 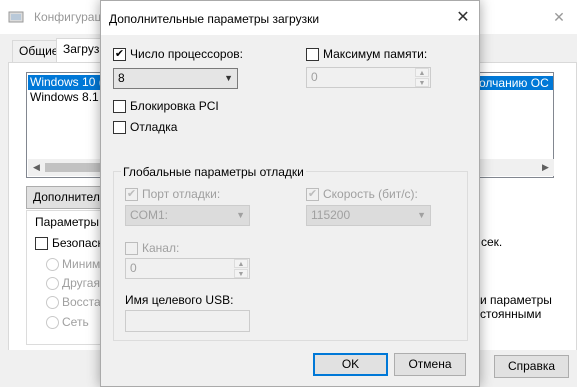 I want to click on num-procs-label: Число процессоров:, so click(x=186, y=54).